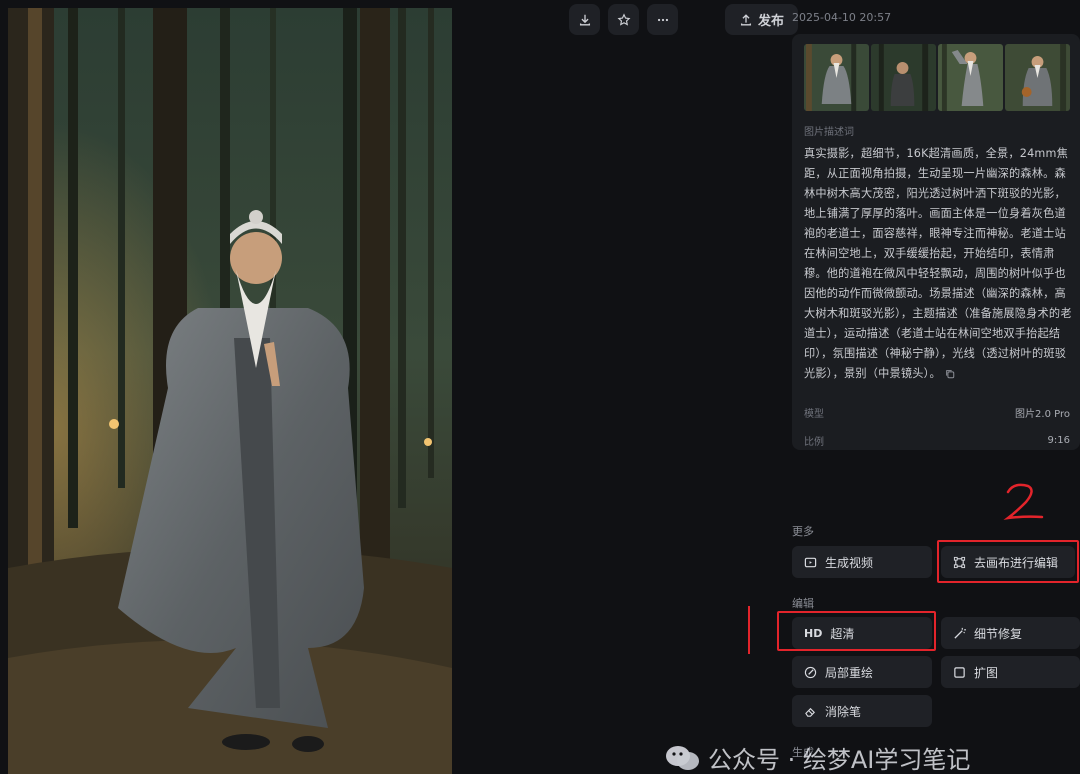 The width and height of the screenshot is (1080, 774). What do you see at coordinates (843, 711) in the screenshot?
I see `eraser-label: 消除笔` at bounding box center [843, 711].